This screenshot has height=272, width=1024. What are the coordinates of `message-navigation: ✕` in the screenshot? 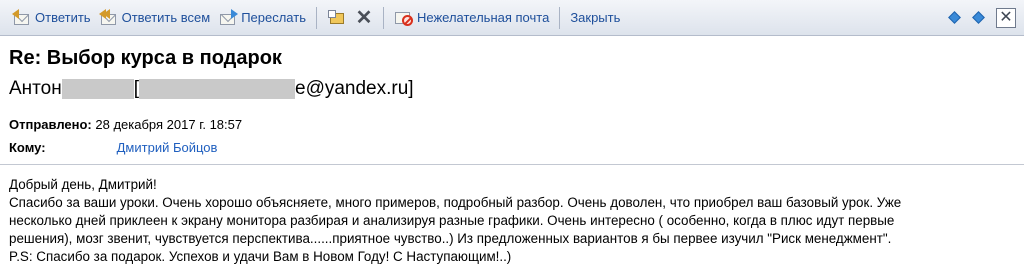 It's located at (979, 18).